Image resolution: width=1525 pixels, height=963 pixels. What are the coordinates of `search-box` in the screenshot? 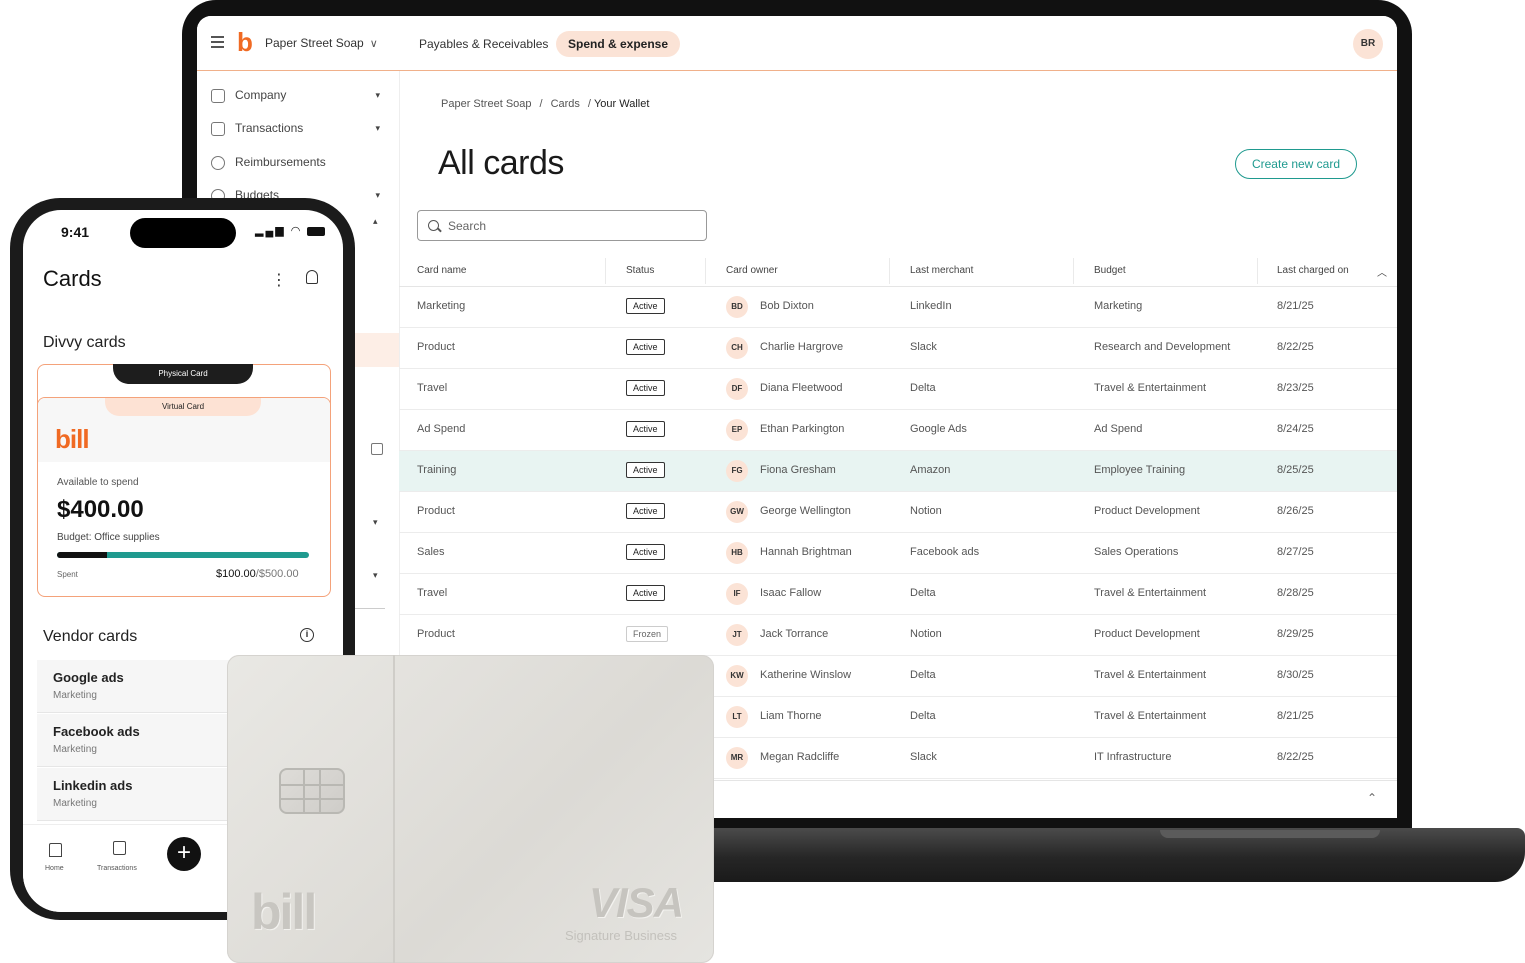 It's located at (562, 225).